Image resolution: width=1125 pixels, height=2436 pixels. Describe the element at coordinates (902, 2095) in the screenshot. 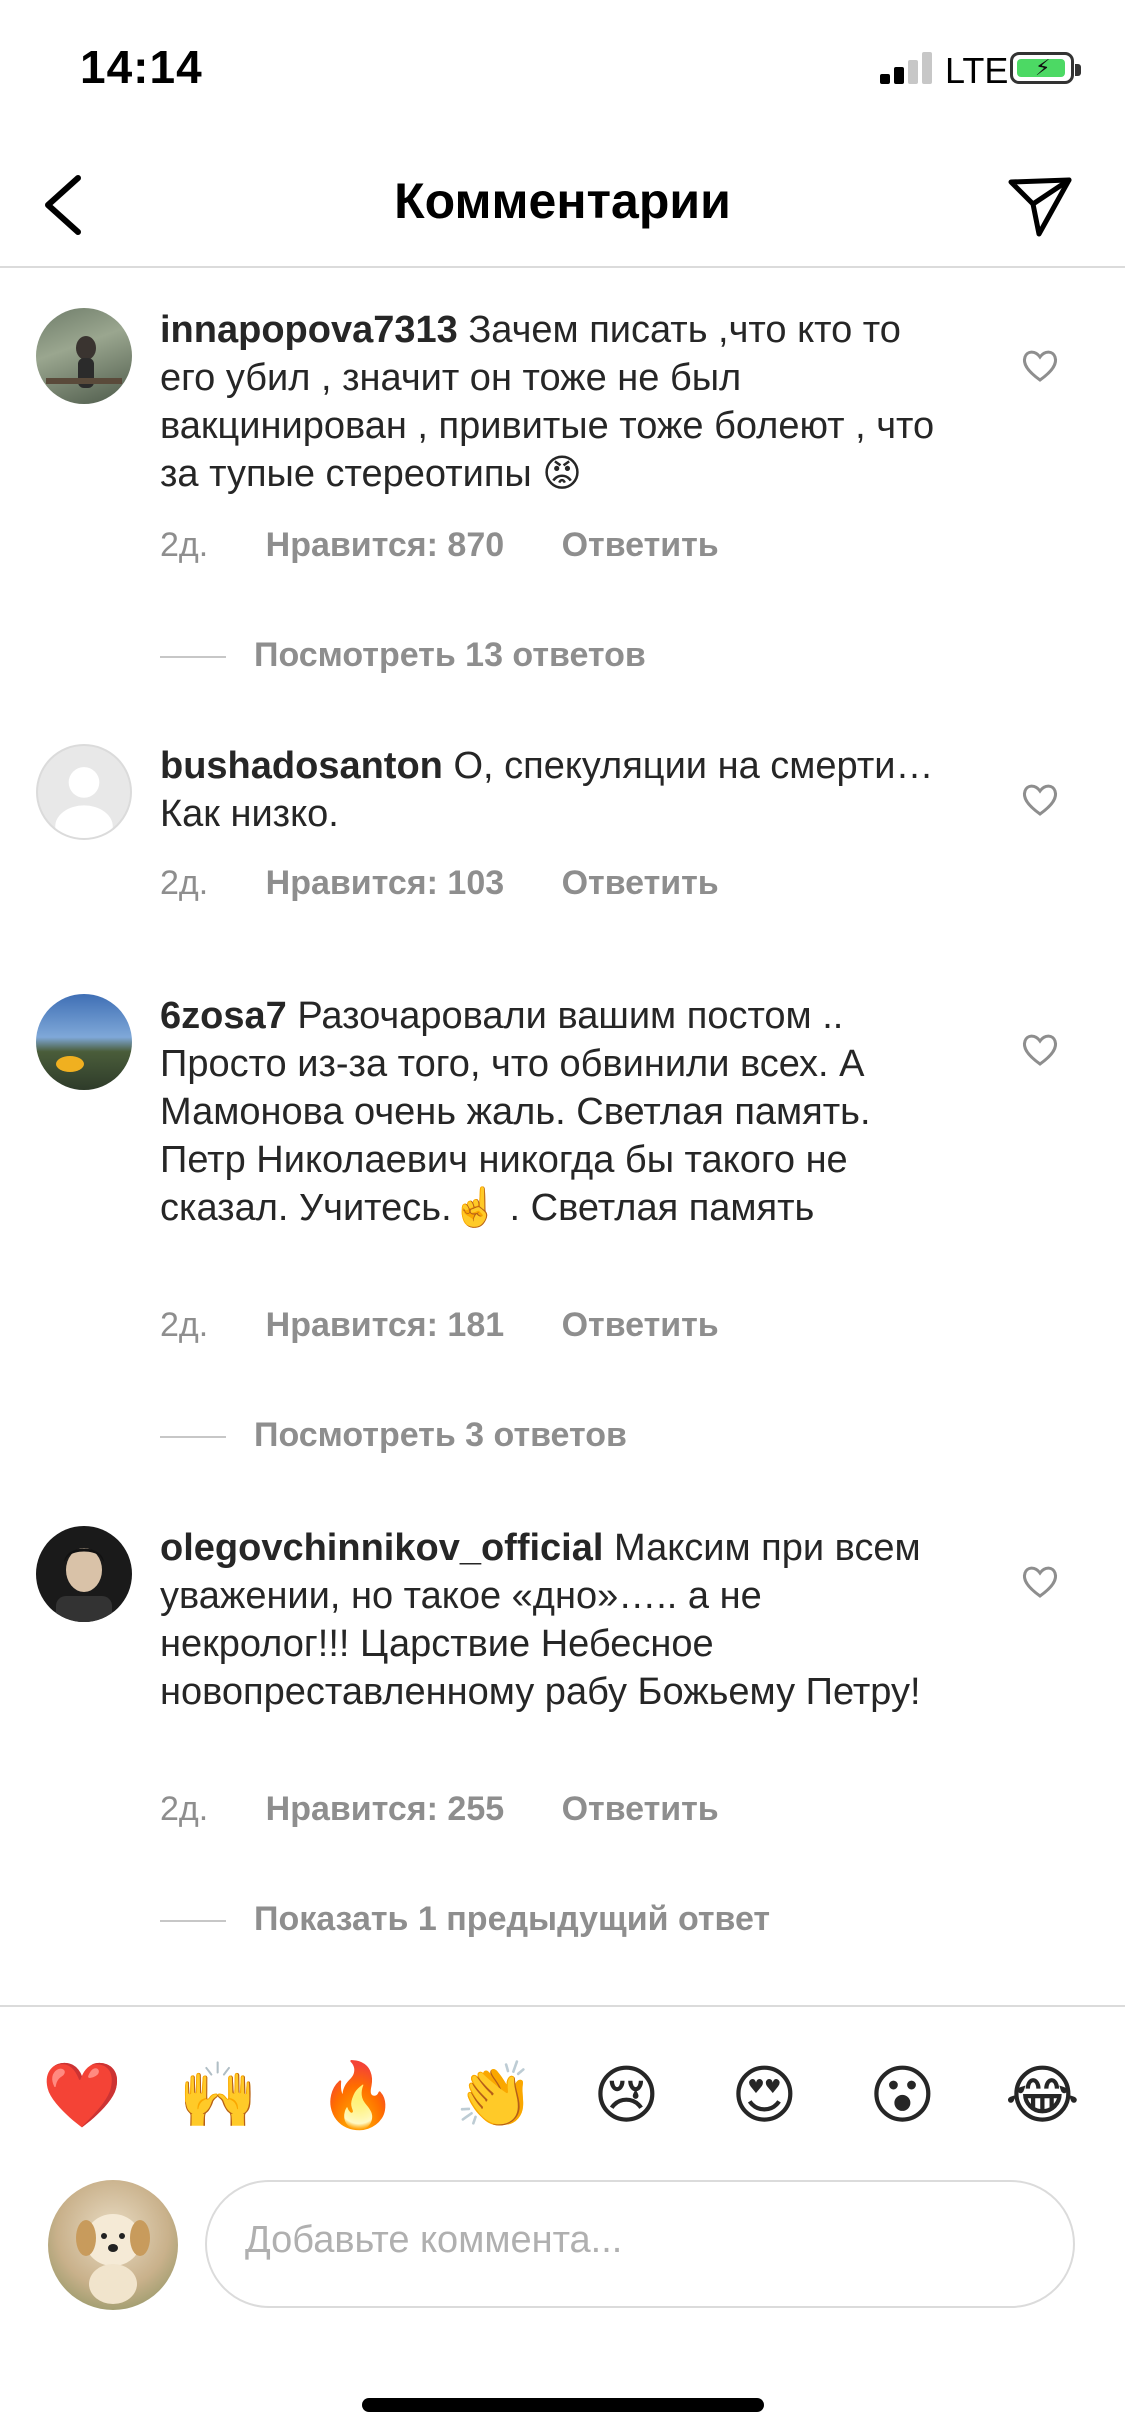

I see `reaction-surprised: 😮` at that location.